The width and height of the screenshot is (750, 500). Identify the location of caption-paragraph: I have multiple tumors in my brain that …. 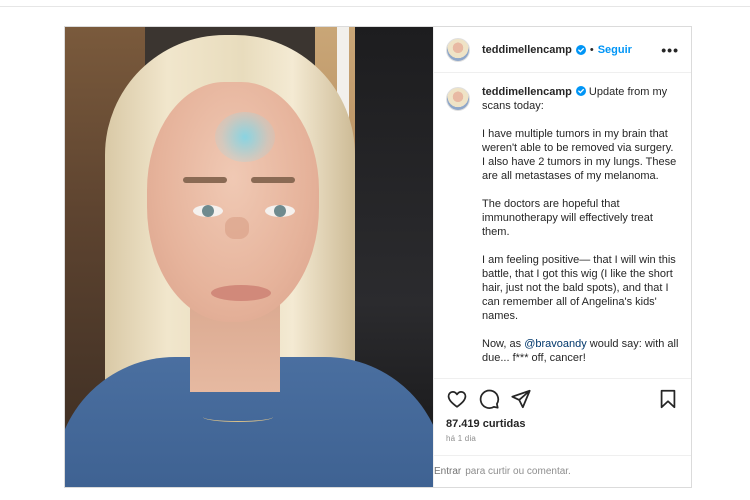
(579, 155).